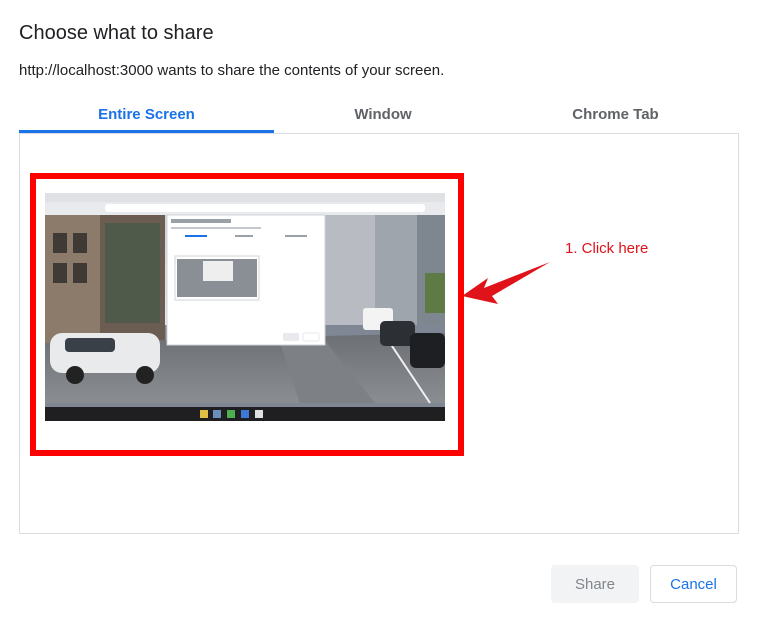 Image resolution: width=757 pixels, height=622 pixels. Describe the element at coordinates (383, 114) in the screenshot. I see `tab-window: Window` at that location.